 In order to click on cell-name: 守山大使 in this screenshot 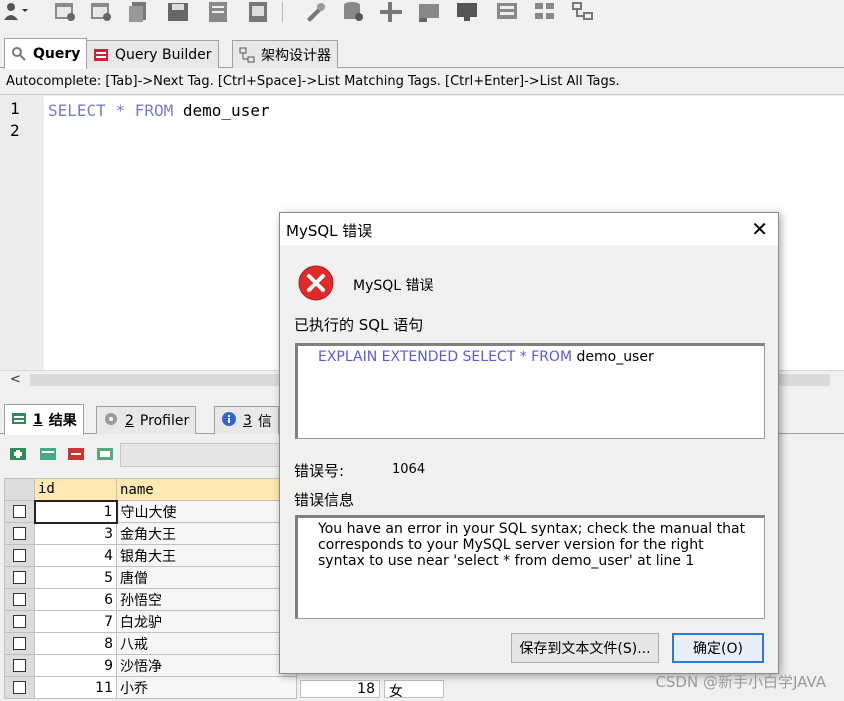, I will do `click(206, 511)`.